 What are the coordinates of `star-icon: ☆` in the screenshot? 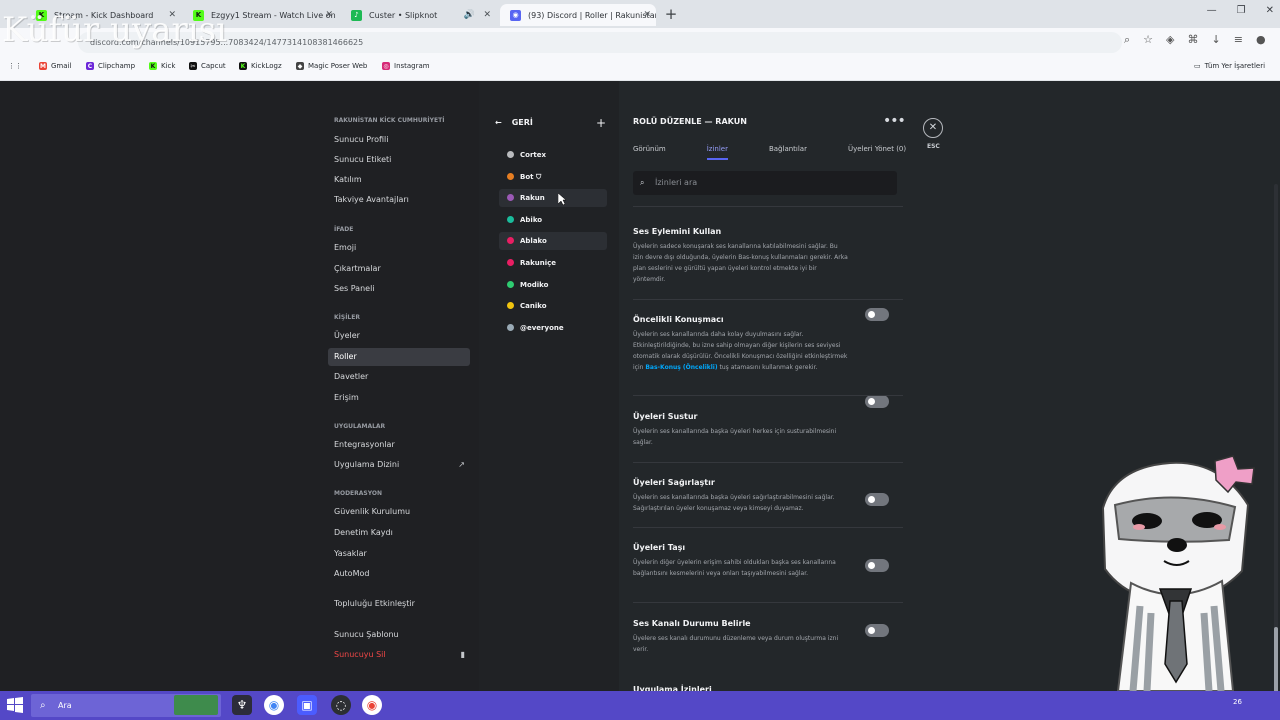 It's located at (1148, 40).